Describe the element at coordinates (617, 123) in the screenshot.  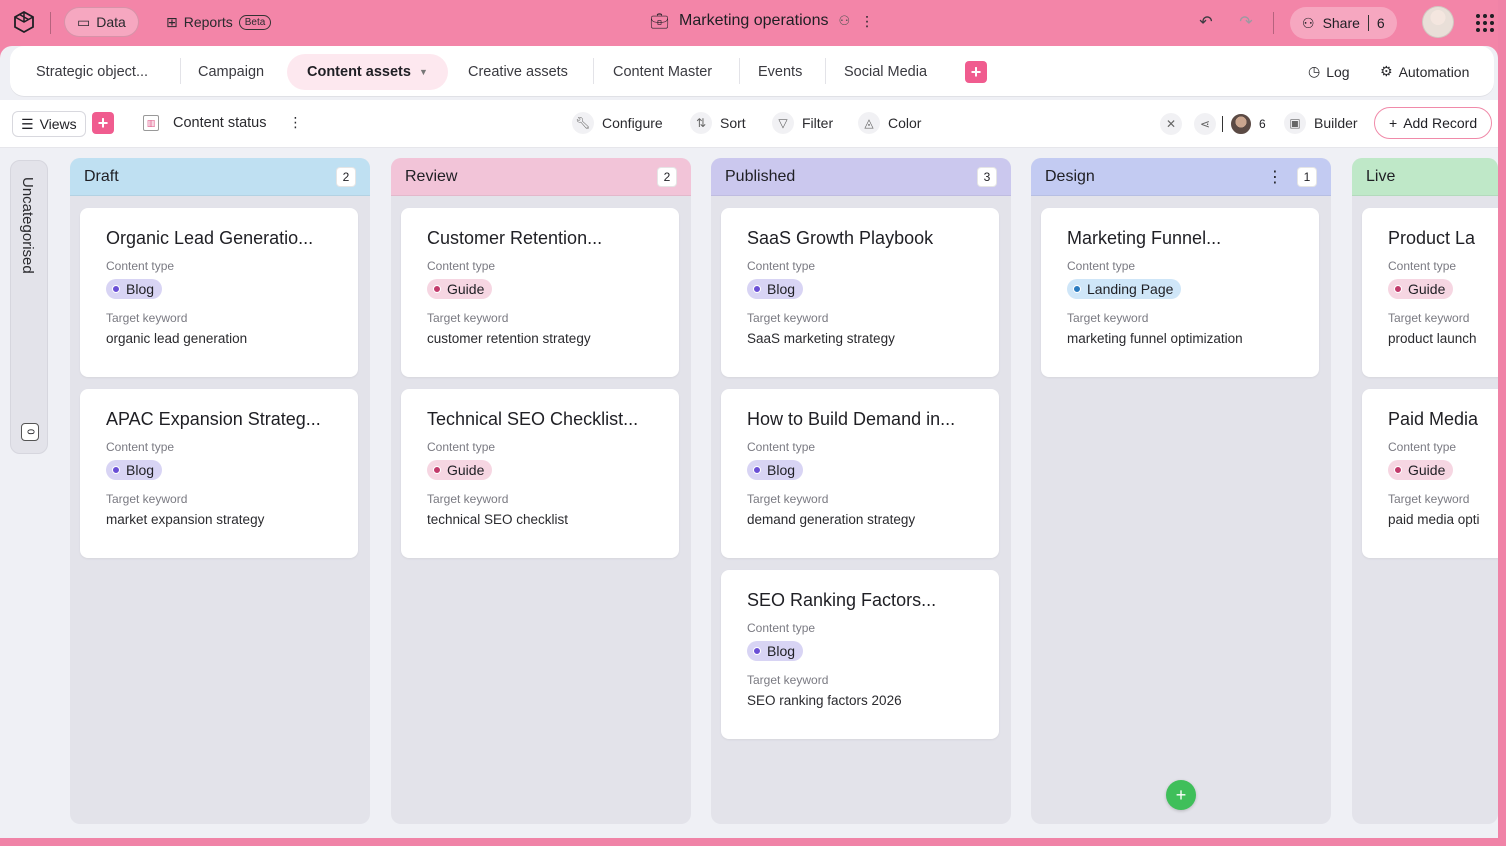
I see `configure-button: 🔧︎ Configure` at that location.